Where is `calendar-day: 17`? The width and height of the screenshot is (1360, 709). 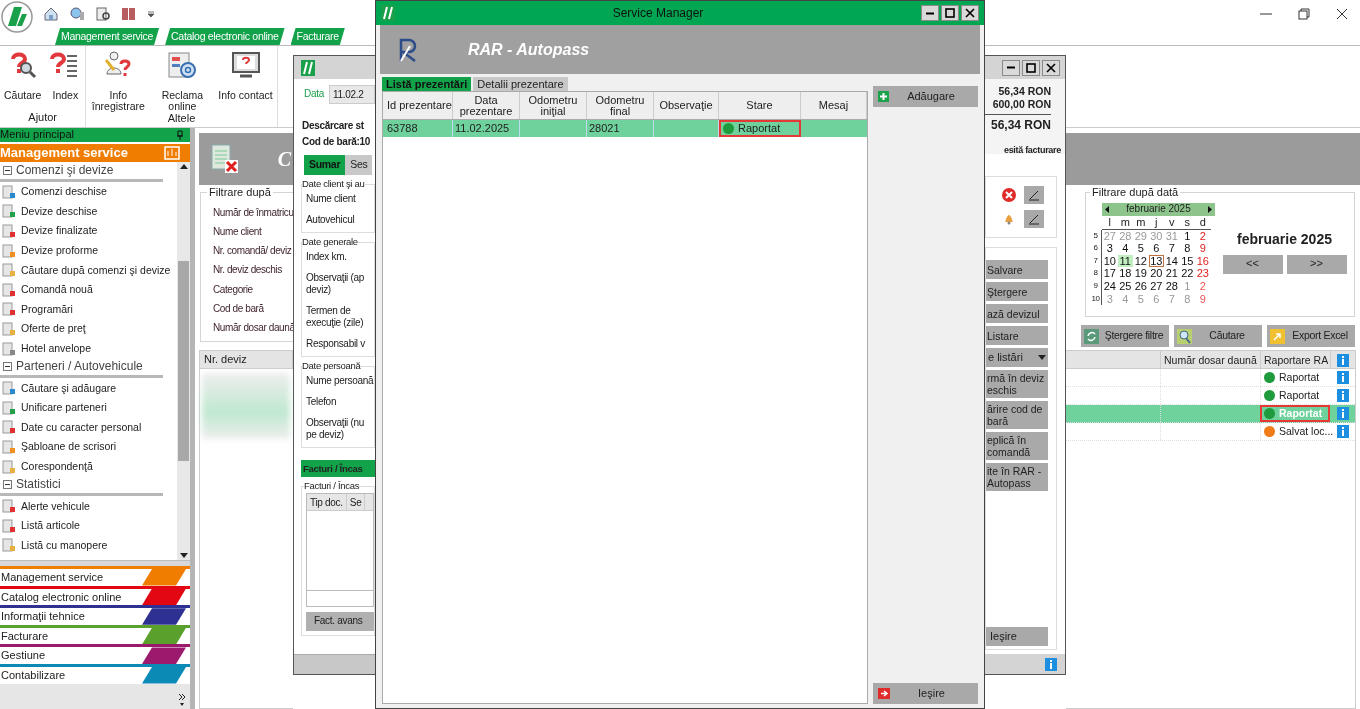
calendar-day: 17 is located at coordinates (1110, 273).